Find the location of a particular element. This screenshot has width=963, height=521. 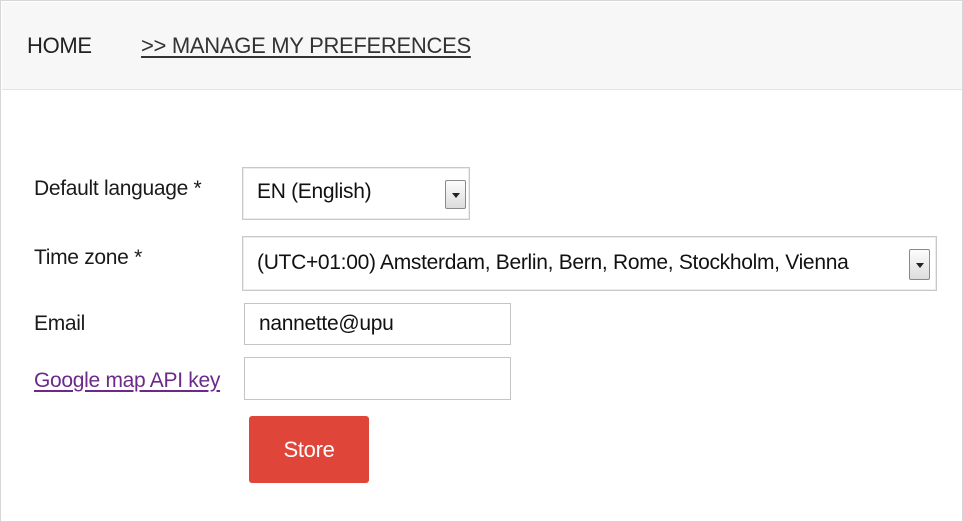

google-map-api-key-field is located at coordinates (377, 378).